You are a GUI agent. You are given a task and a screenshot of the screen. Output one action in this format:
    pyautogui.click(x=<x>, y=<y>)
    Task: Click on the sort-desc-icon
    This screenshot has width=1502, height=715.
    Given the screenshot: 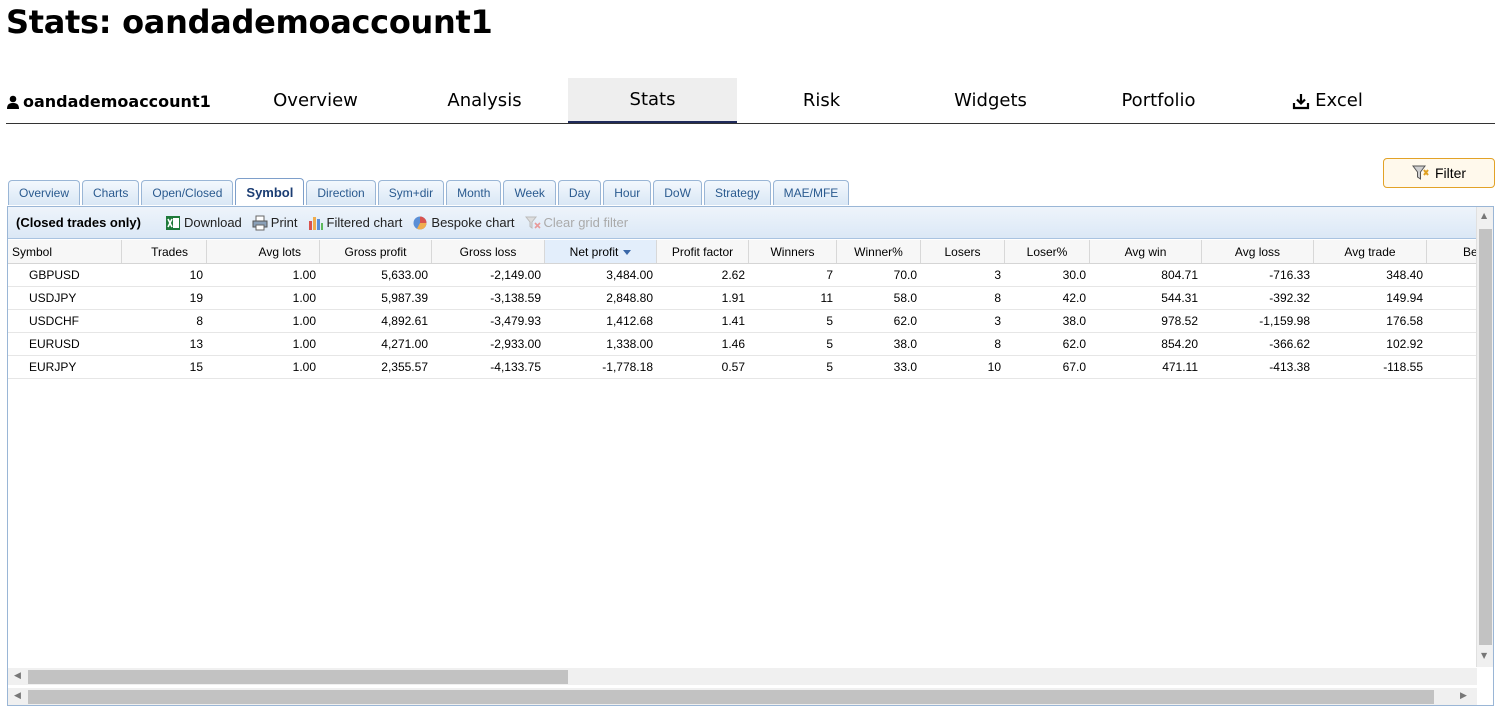 What is the action you would take?
    pyautogui.click(x=627, y=252)
    